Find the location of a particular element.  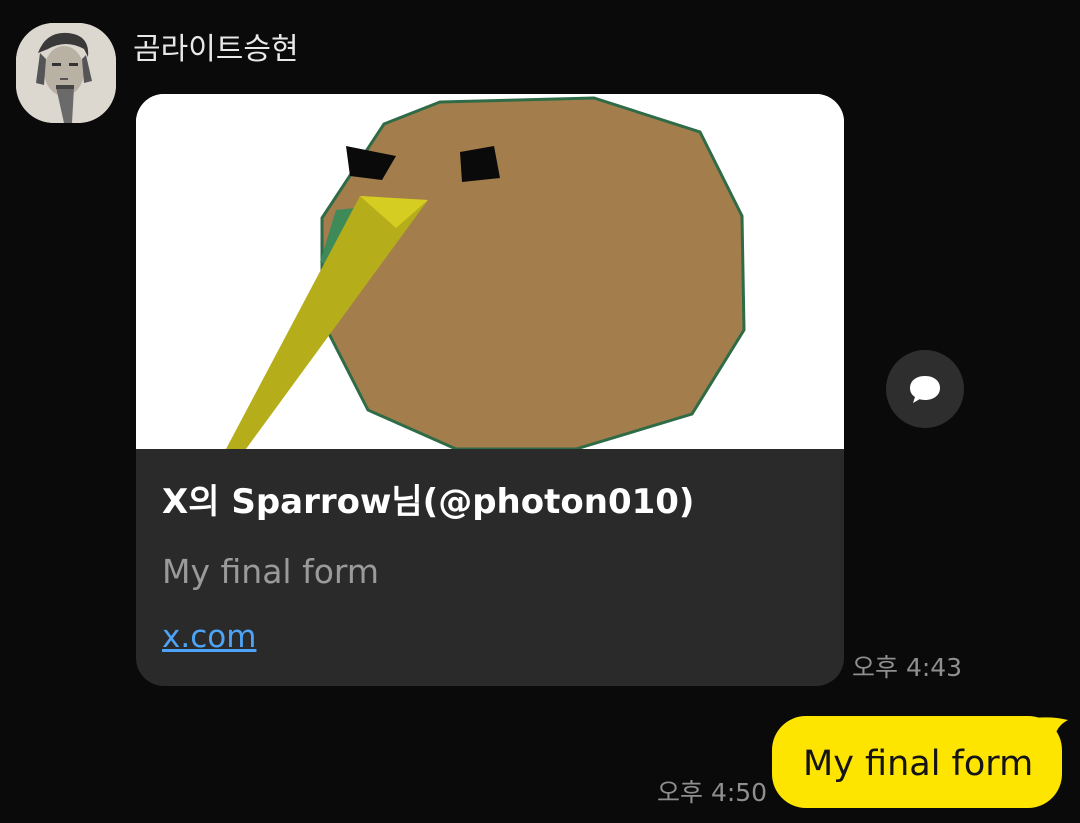

received-message-time: 오후 4:43 is located at coordinates (907, 667).